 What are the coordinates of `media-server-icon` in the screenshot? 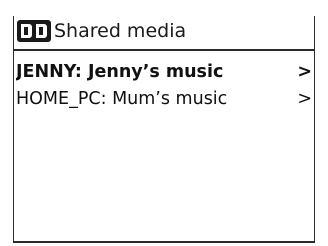 It's located at (34, 31).